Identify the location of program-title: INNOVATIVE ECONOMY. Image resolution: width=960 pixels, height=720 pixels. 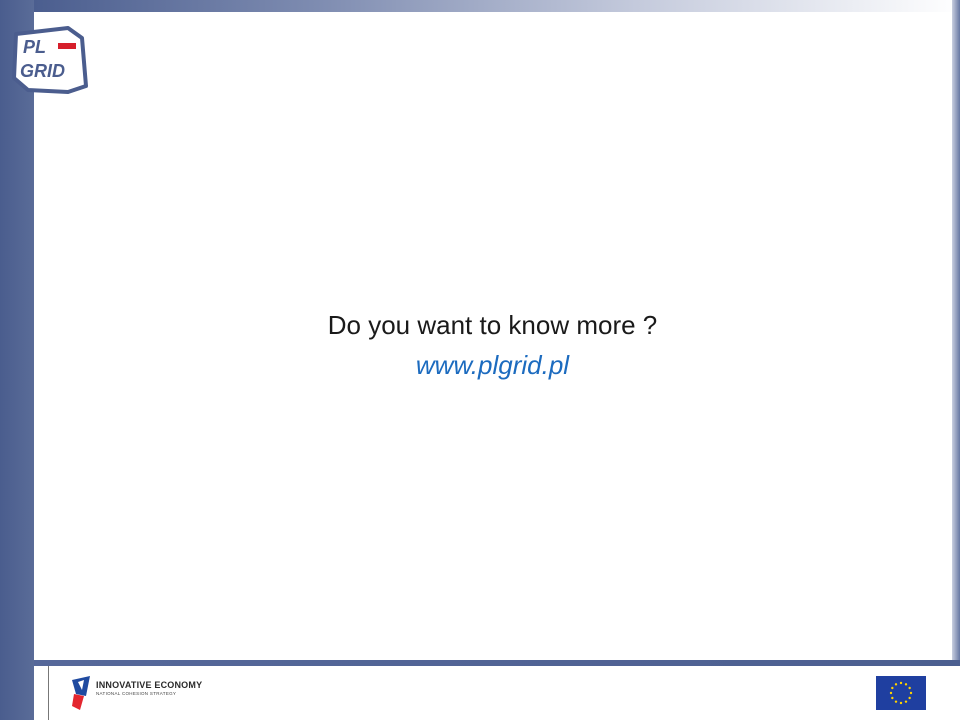
(149, 685).